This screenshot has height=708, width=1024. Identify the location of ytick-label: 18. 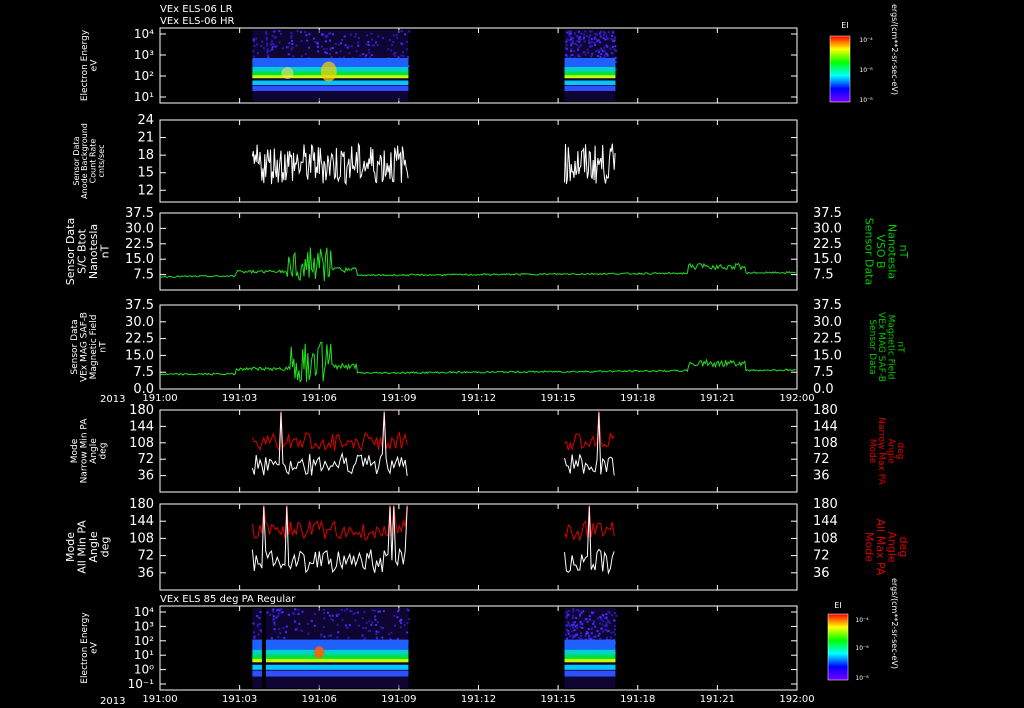
(145, 155).